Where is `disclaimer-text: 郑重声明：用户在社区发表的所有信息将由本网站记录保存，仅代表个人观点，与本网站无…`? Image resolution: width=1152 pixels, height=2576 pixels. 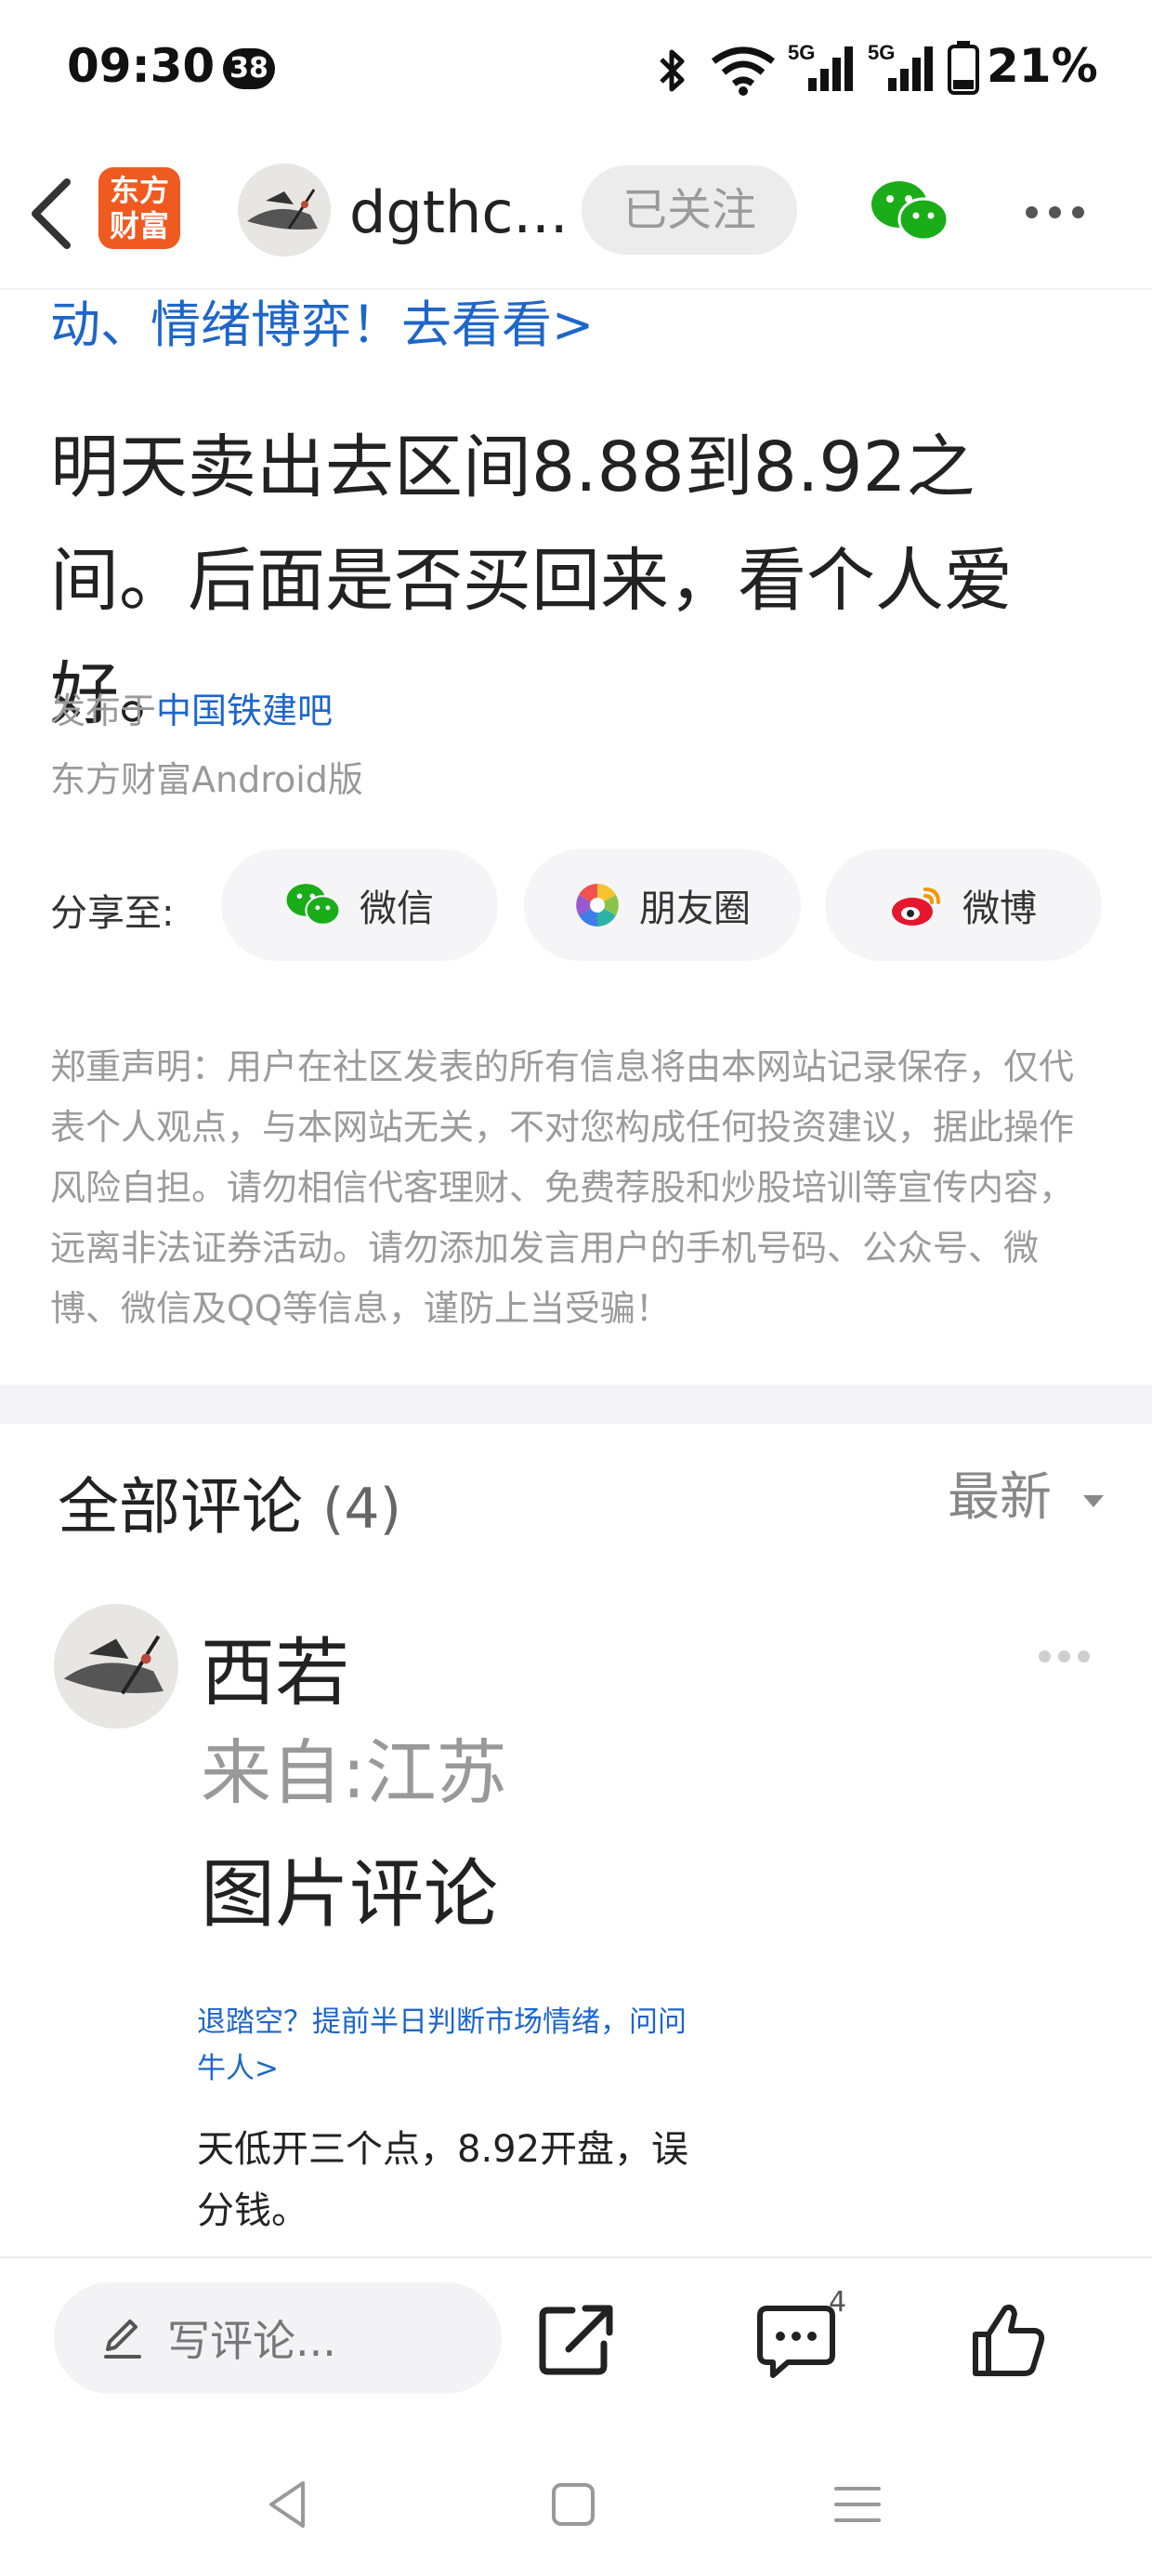
disclaimer-text: 郑重声明：用户在社区发表的所有信息将由本网站记录保存，仅代表个人观点，与本网站无… is located at coordinates (562, 1187).